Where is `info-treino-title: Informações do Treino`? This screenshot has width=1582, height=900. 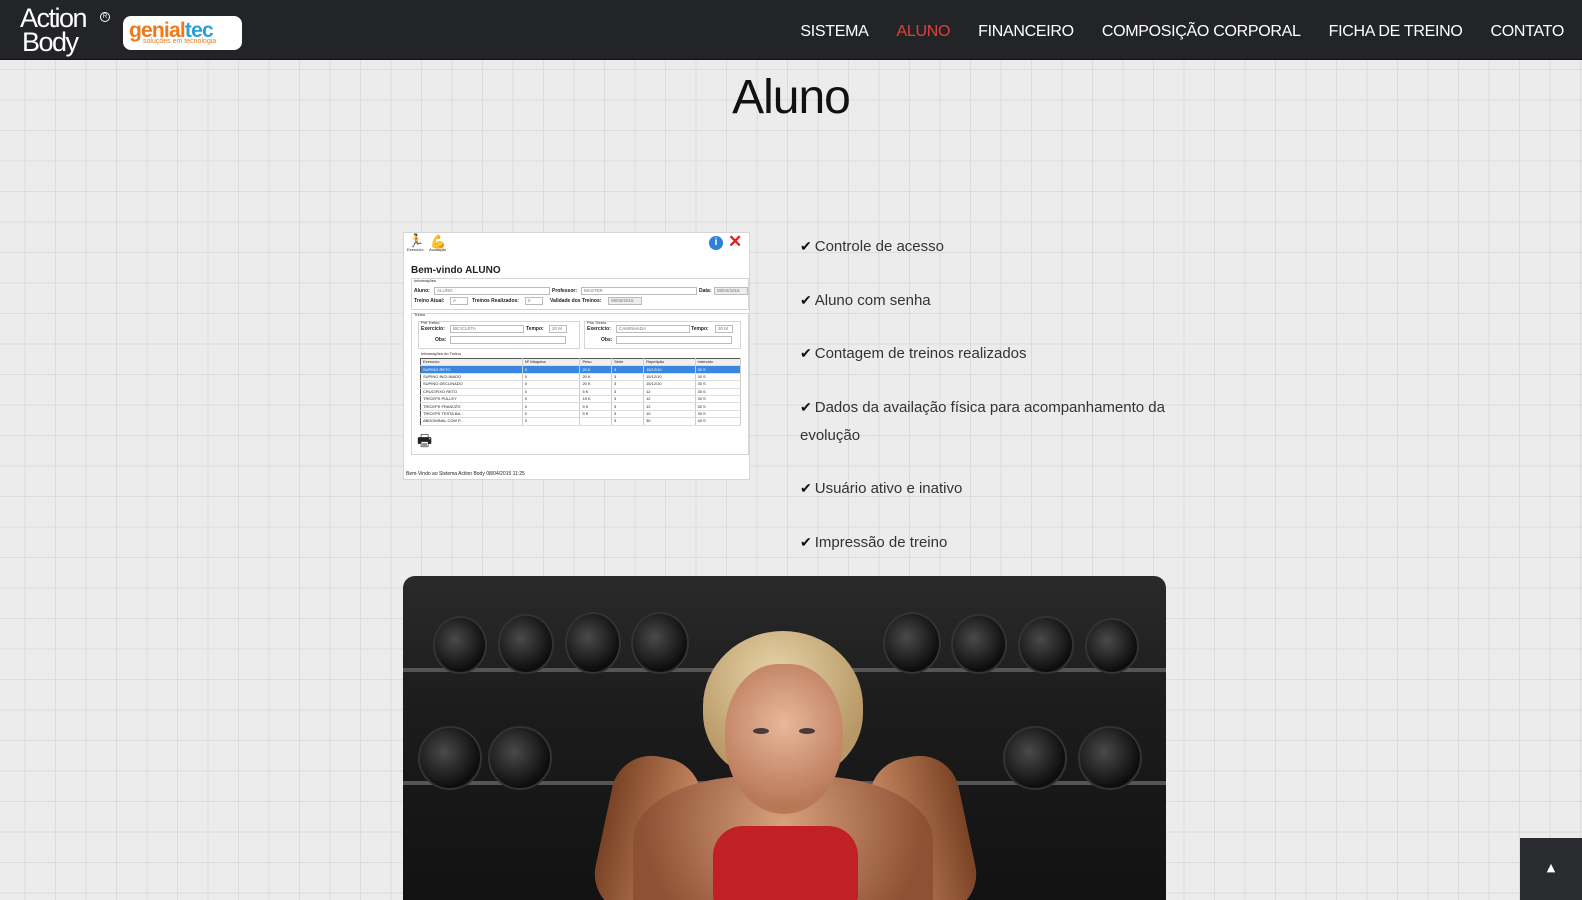 info-treino-title: Informações do Treino is located at coordinates (441, 353).